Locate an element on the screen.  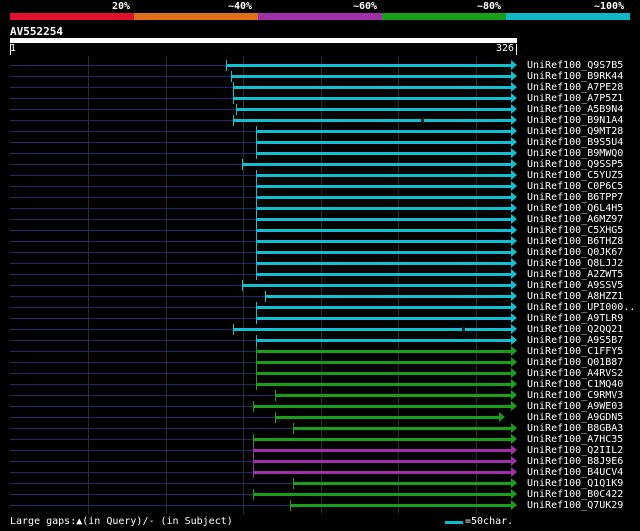
hit-label: UniRef100_C5YUZ5 is located at coordinates (575, 175).